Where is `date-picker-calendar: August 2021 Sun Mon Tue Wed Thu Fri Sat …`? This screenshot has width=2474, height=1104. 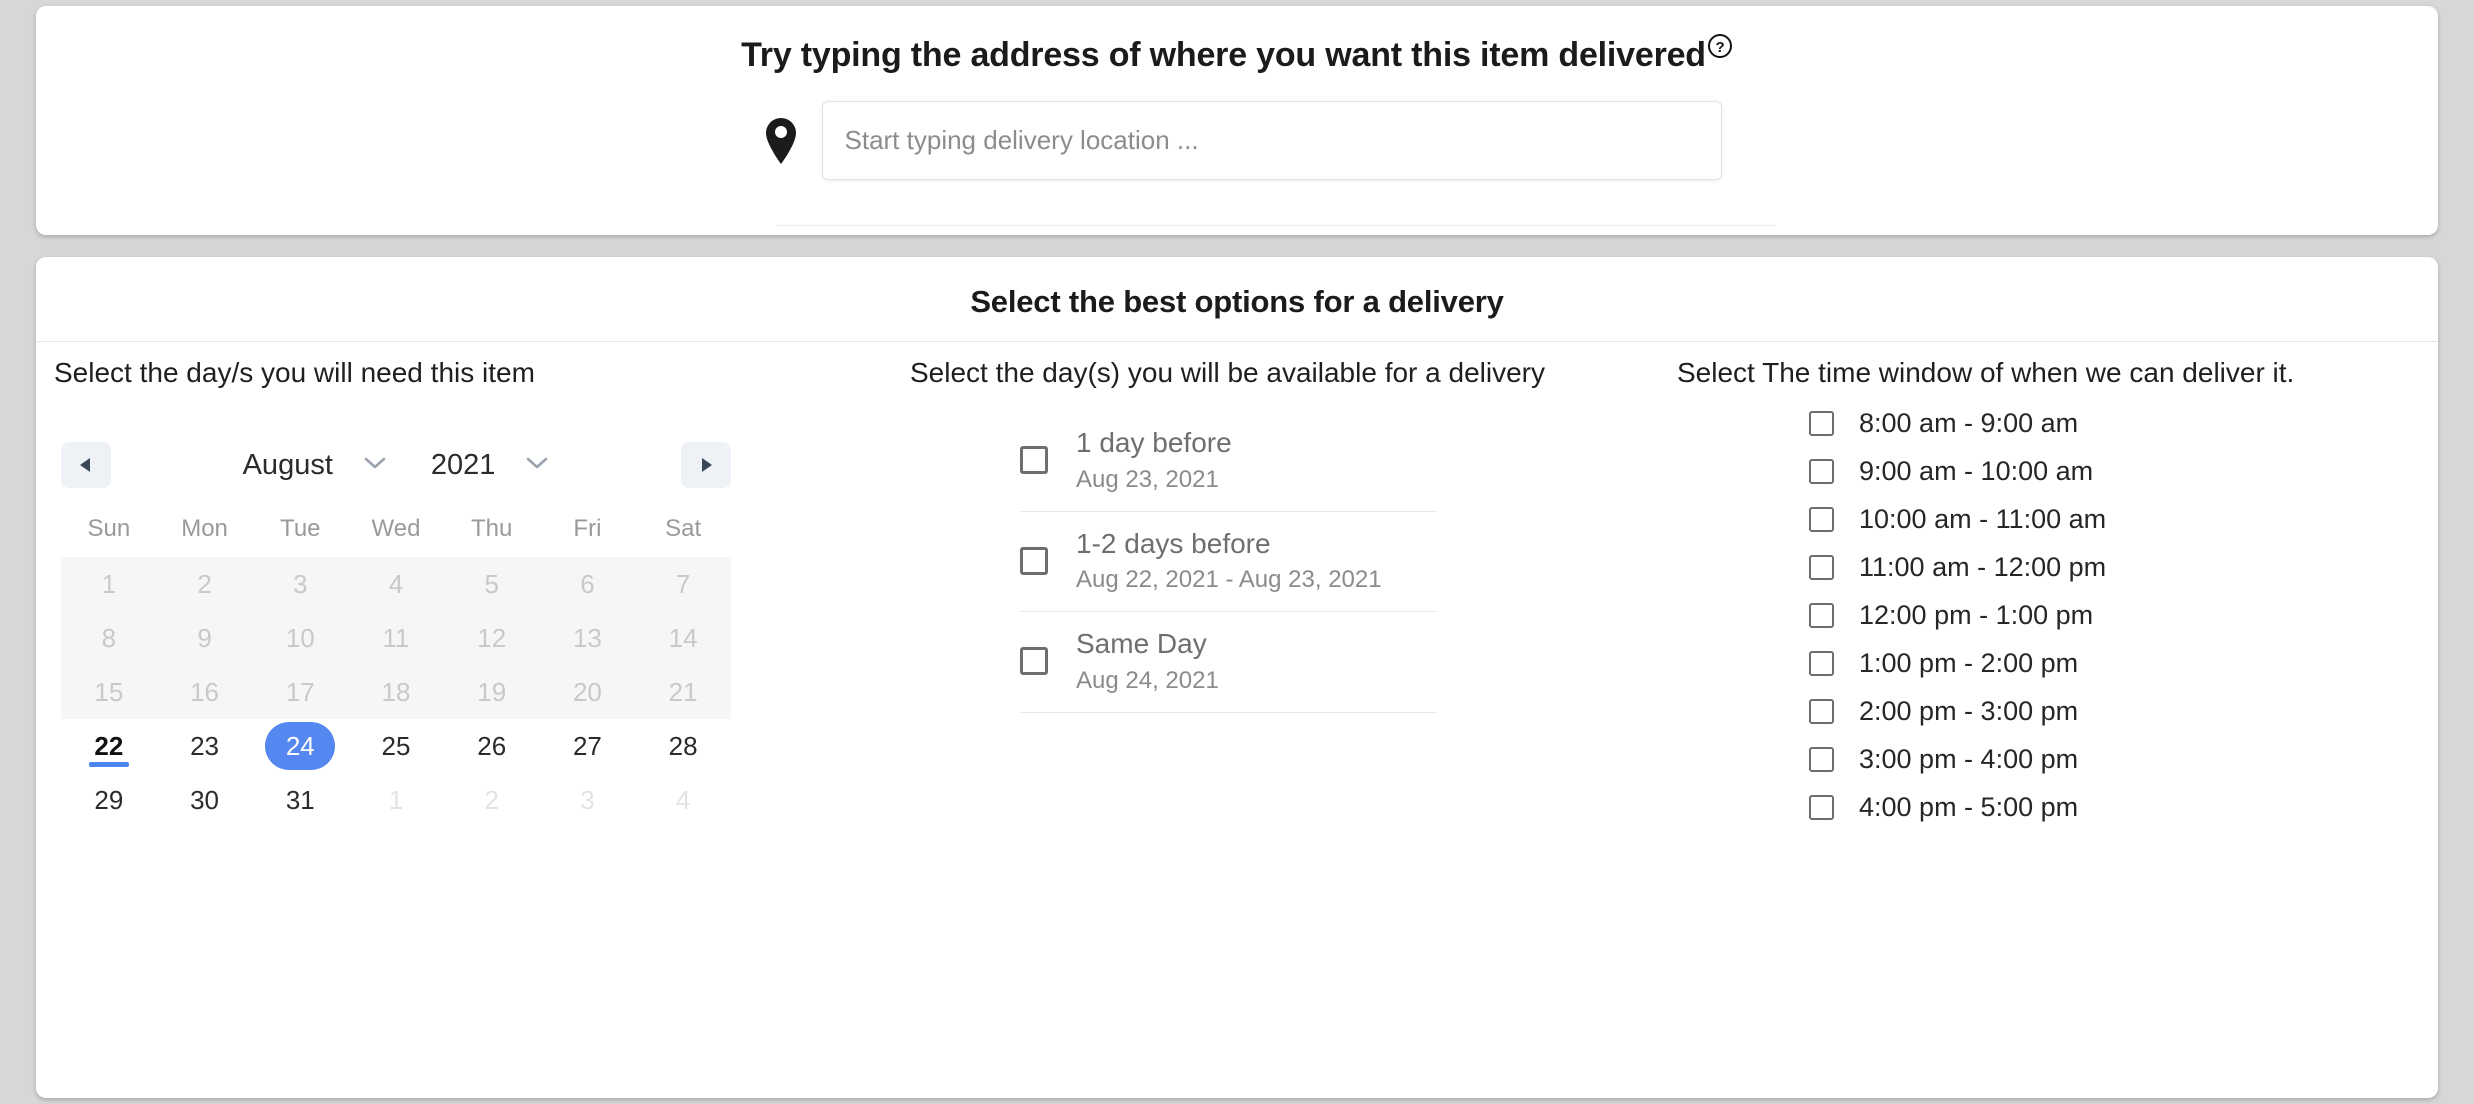
date-picker-calendar: August 2021 Sun Mon Tue Wed Thu Fri Sat … is located at coordinates (396, 632).